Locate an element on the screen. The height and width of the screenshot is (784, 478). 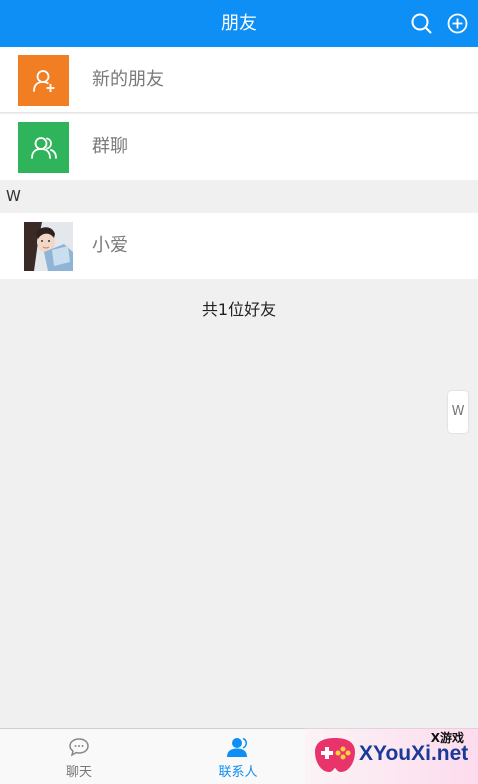
new-friends-item: 新的朋友 is located at coordinates (239, 80).